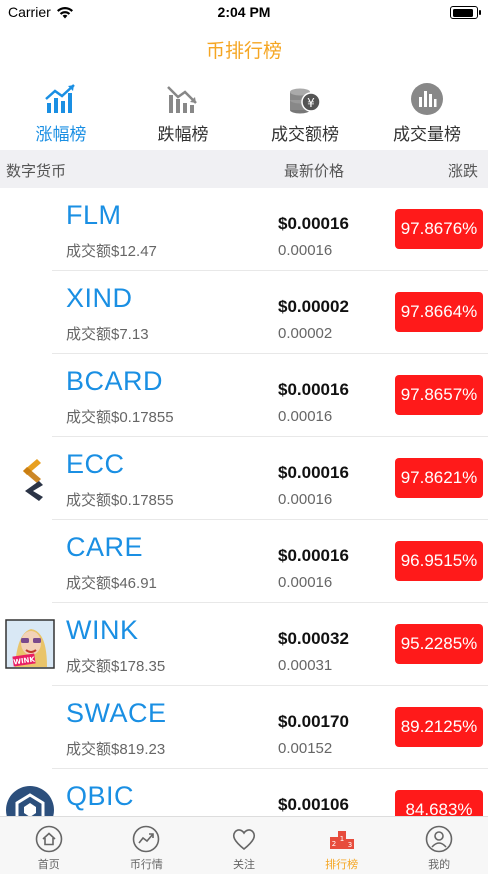 The image size is (488, 874). Describe the element at coordinates (244, 792) in the screenshot. I see `table-row: QBIC $0.00106 84.683%` at that location.